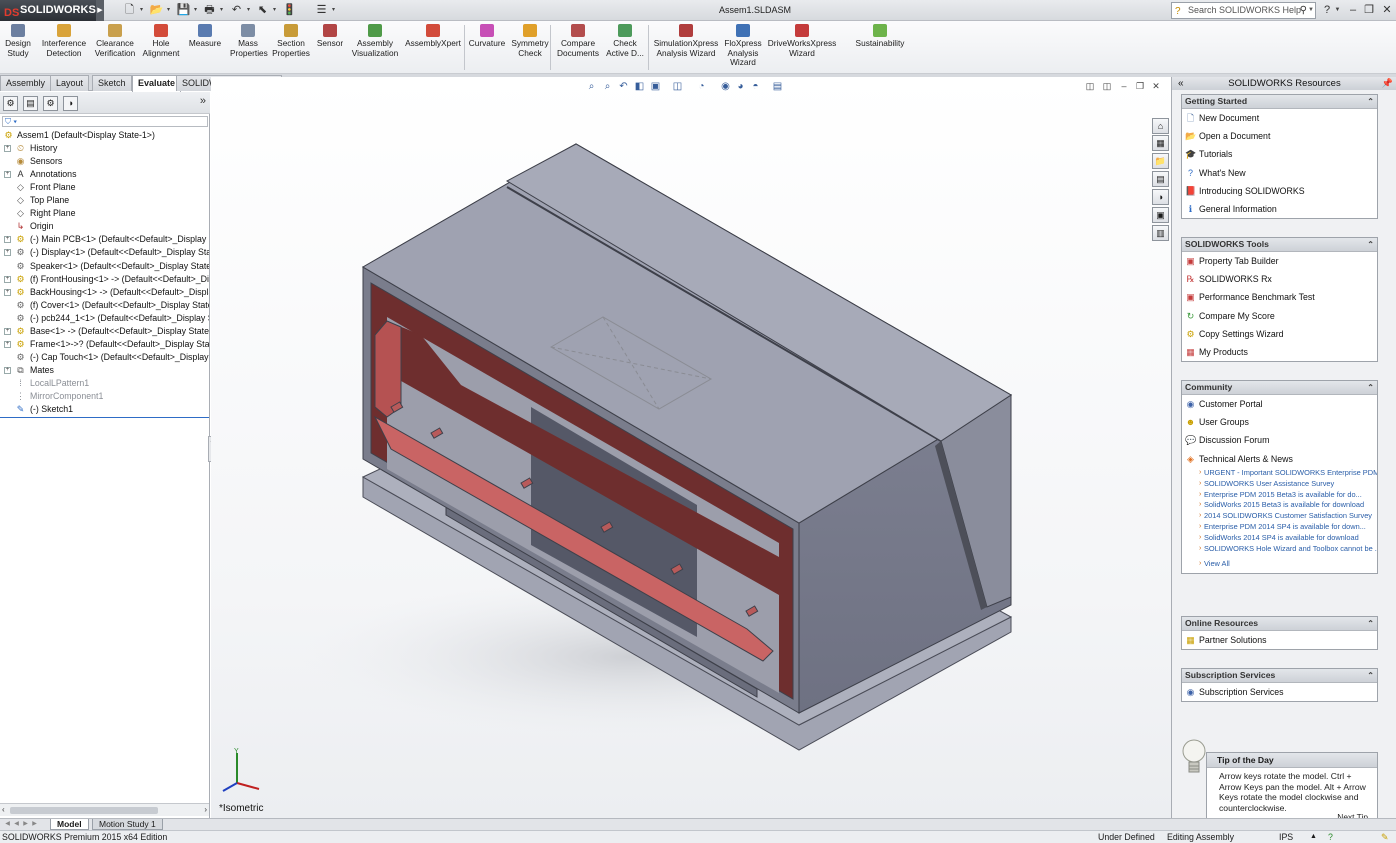 This screenshot has width=1396, height=843. I want to click on tab-evaluate: Evaluate, so click(157, 83).